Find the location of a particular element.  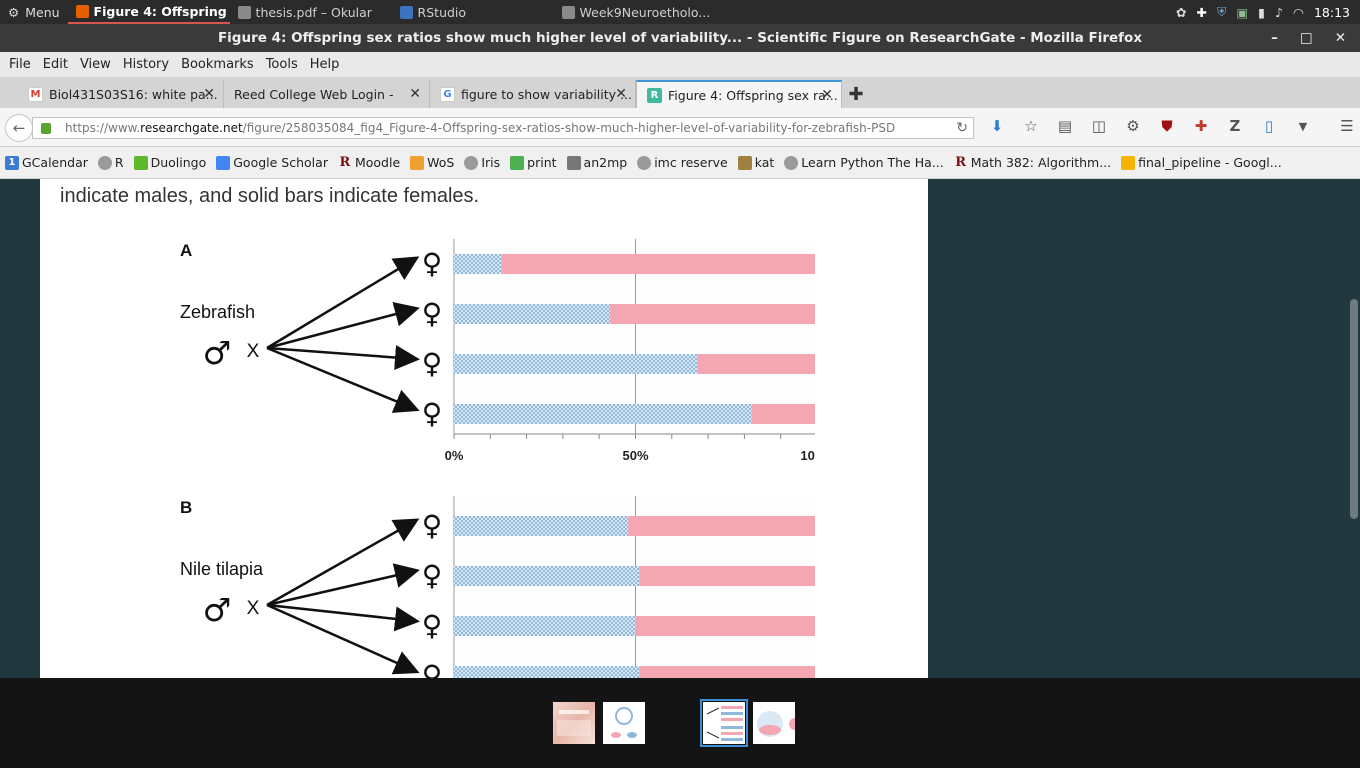

wifi-icon: ◠ is located at coordinates (1298, 12).